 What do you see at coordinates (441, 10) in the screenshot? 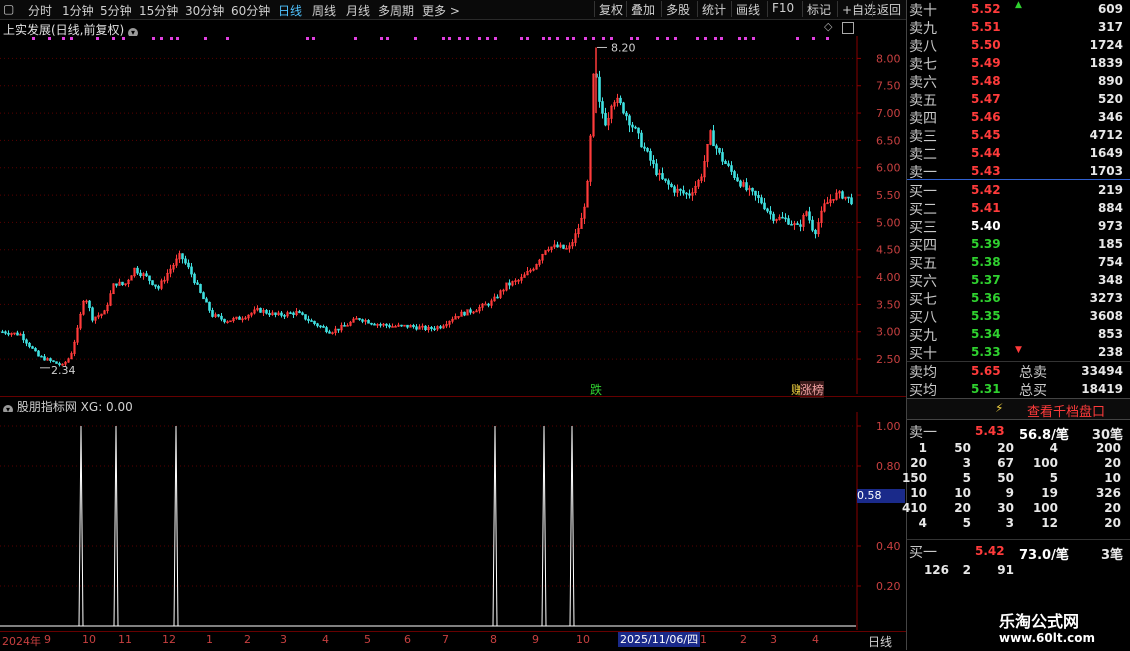
I see `period-tab-more: 更多 >` at bounding box center [441, 10].